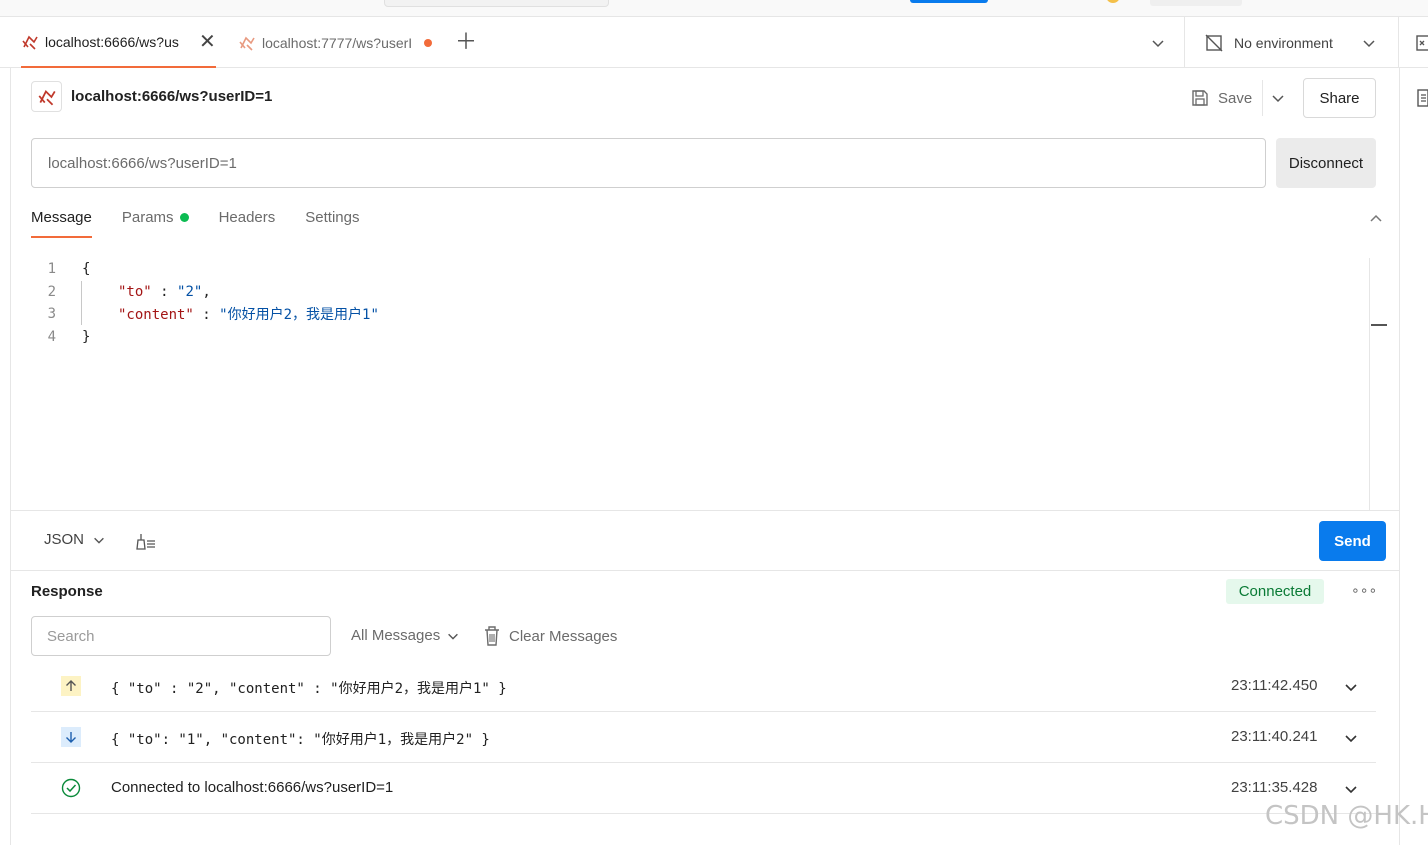  What do you see at coordinates (1274, 685) in the screenshot?
I see `message-timestamp: 23:11:42.450` at bounding box center [1274, 685].